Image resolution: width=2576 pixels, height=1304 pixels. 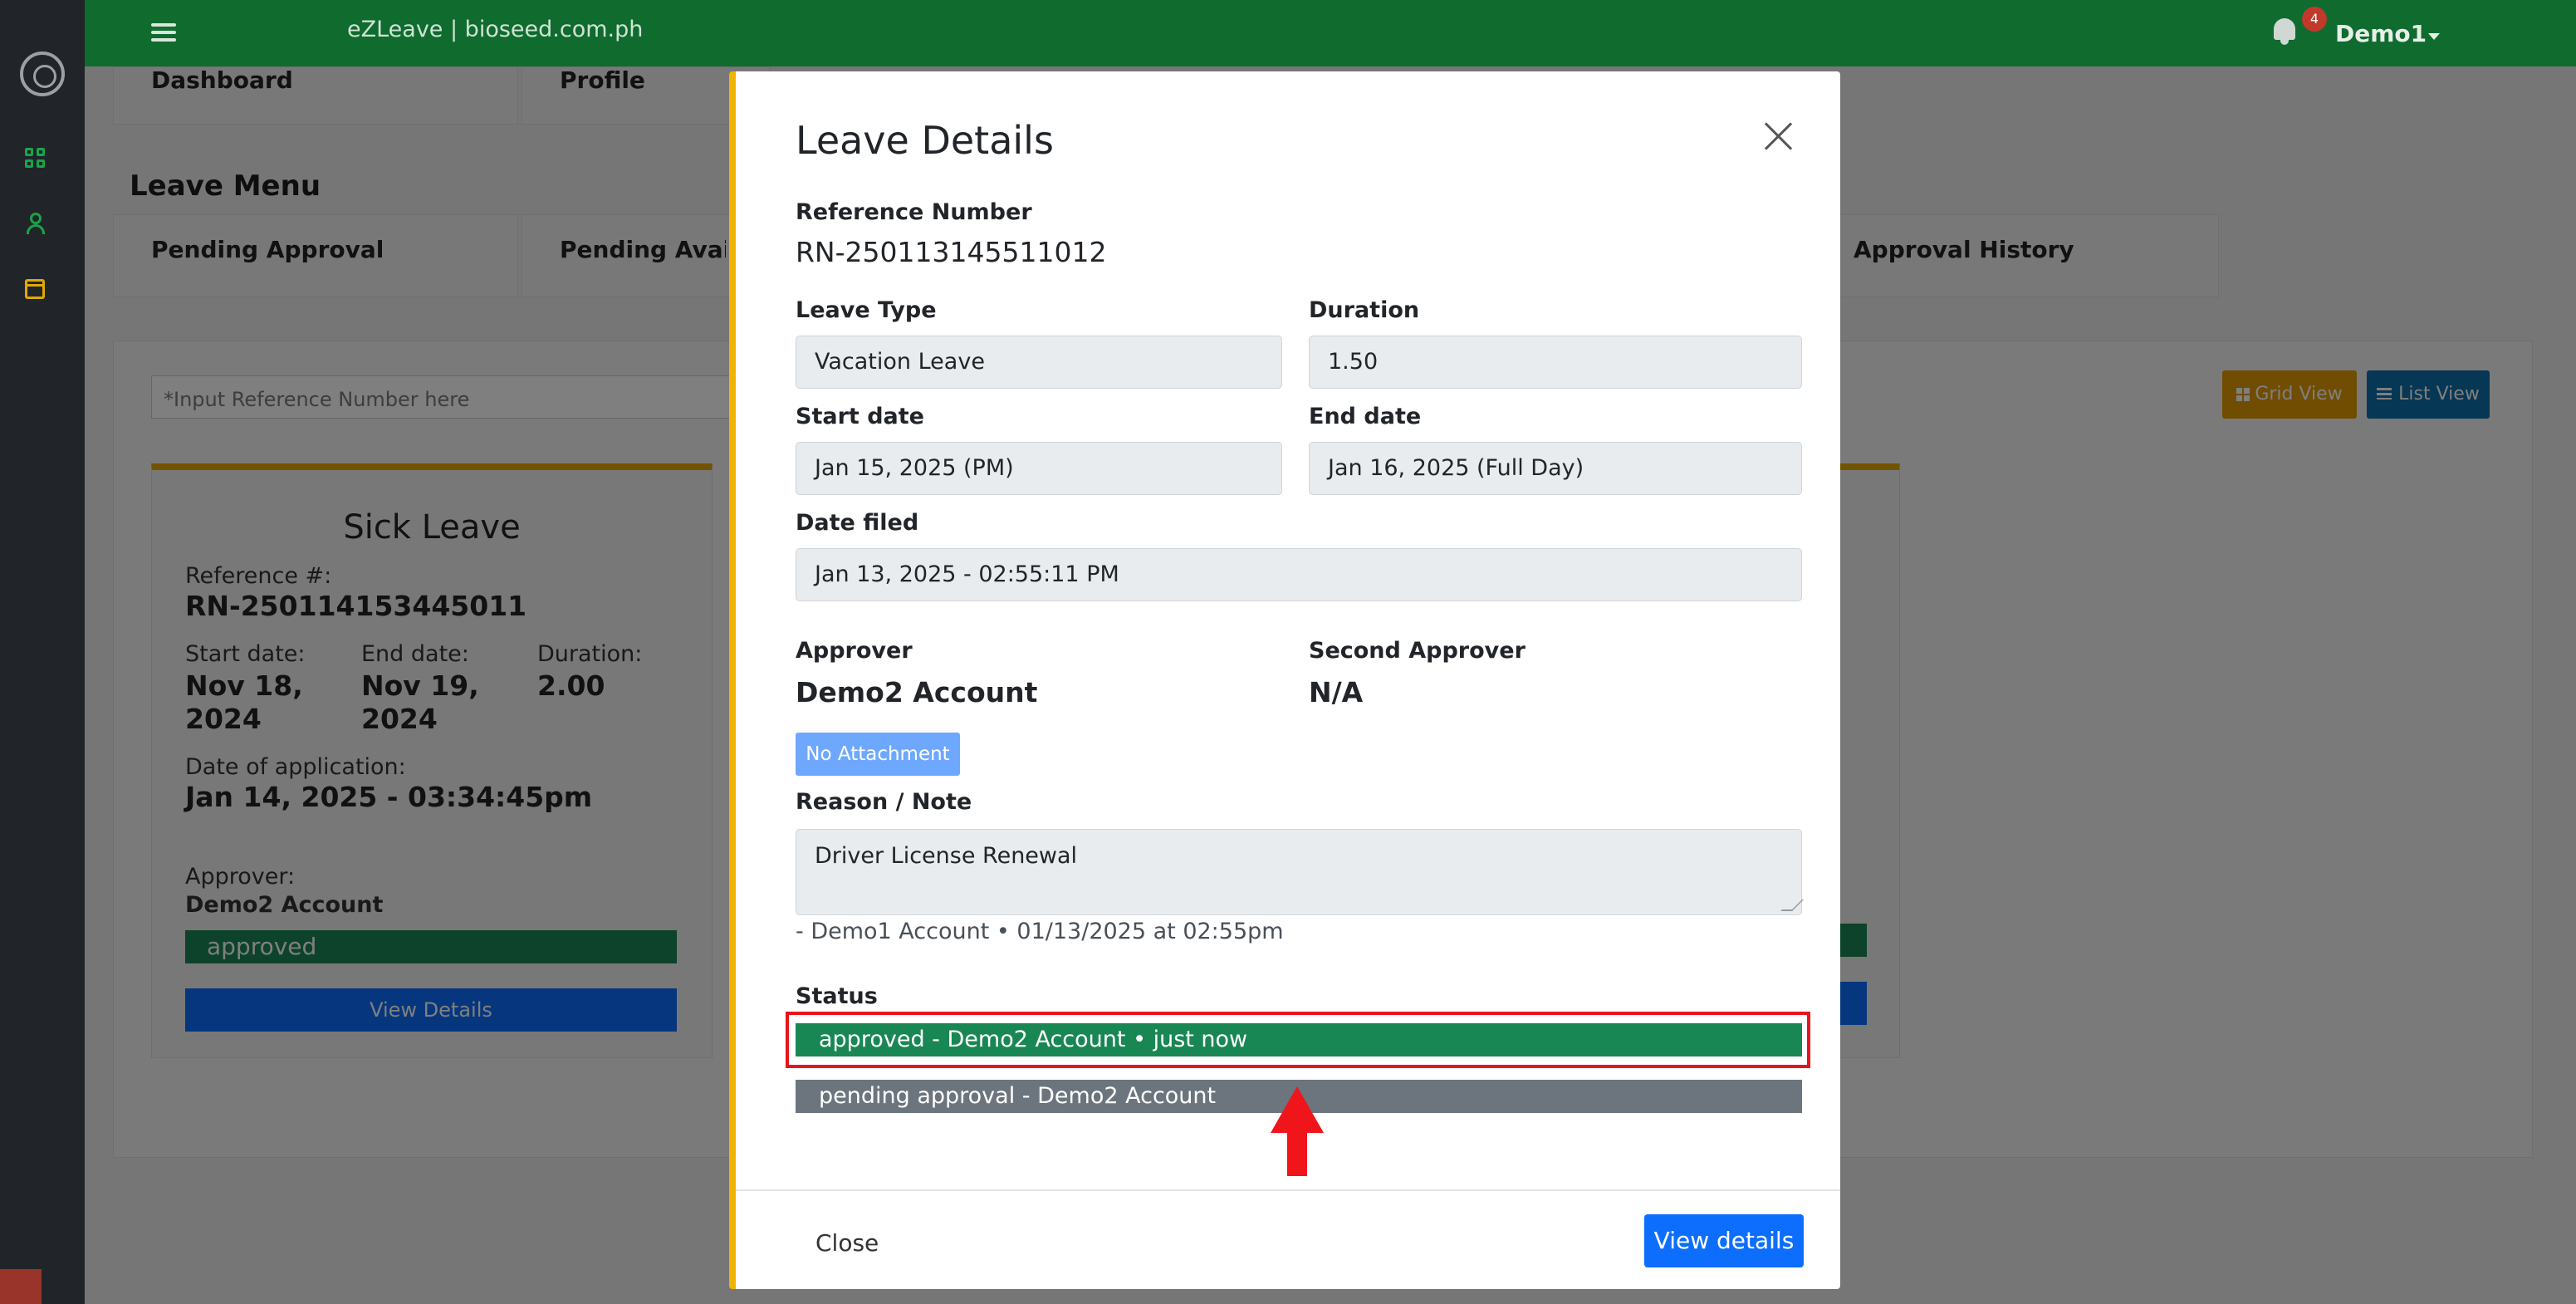 I want to click on reference-number-label: Reference Number, so click(x=914, y=212).